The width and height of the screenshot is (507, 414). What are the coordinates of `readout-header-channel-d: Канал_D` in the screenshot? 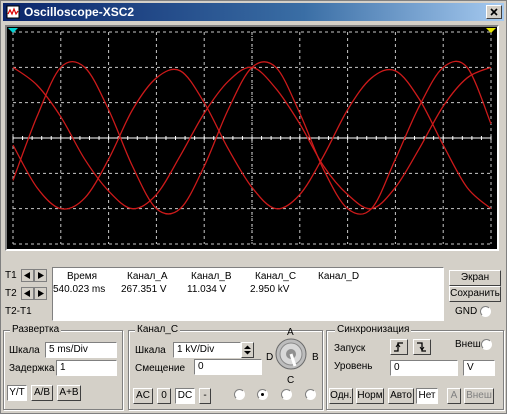 It's located at (339, 276).